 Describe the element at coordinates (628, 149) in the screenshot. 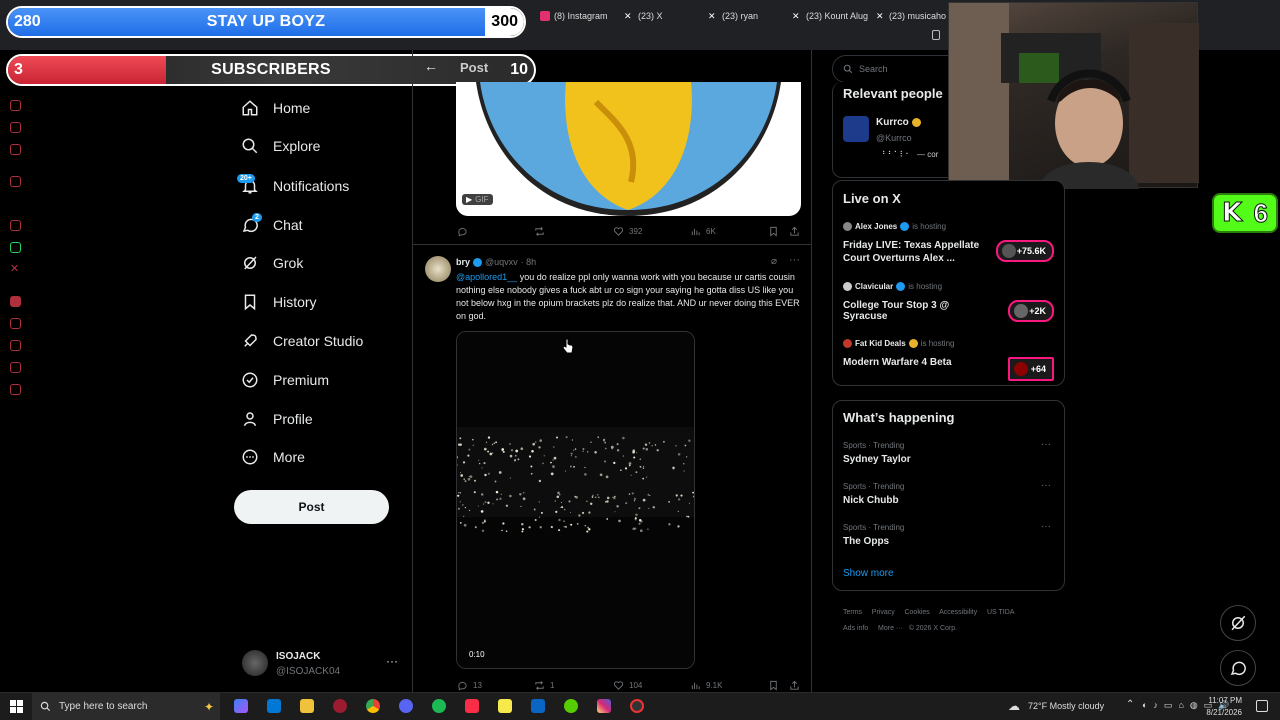

I see `gif-media: ▶ GIF` at that location.